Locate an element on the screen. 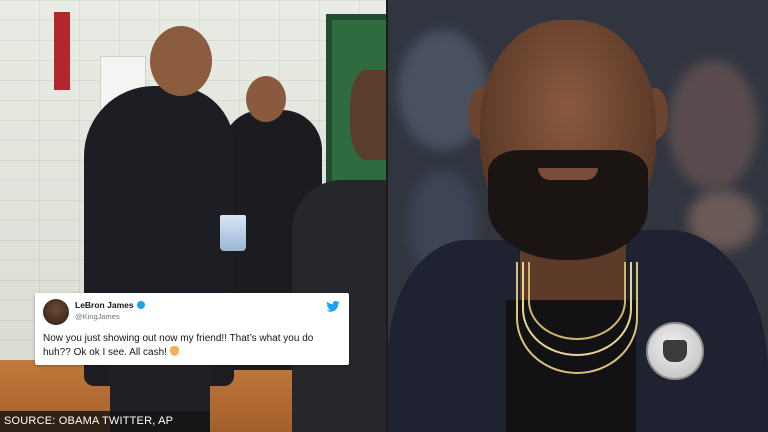  jacket-right is located at coordinates (697, 331).